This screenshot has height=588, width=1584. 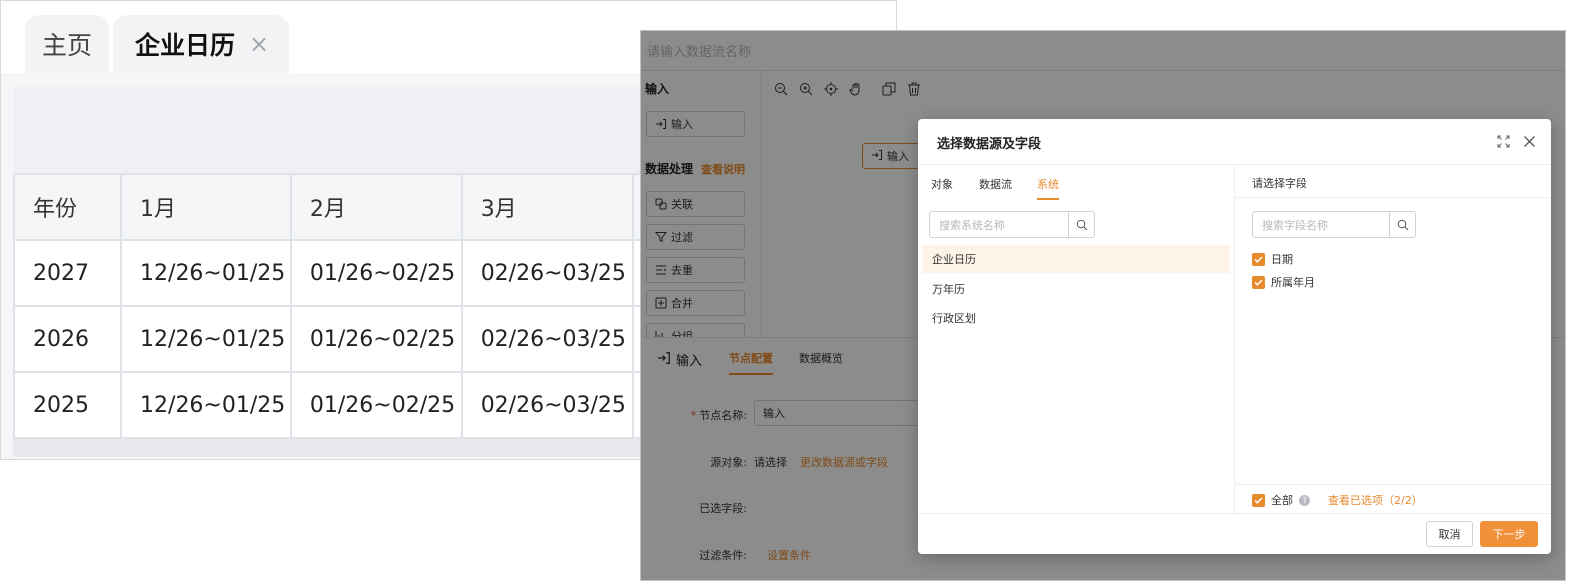 What do you see at coordinates (206, 207) in the screenshot?
I see `column-header: 1月` at bounding box center [206, 207].